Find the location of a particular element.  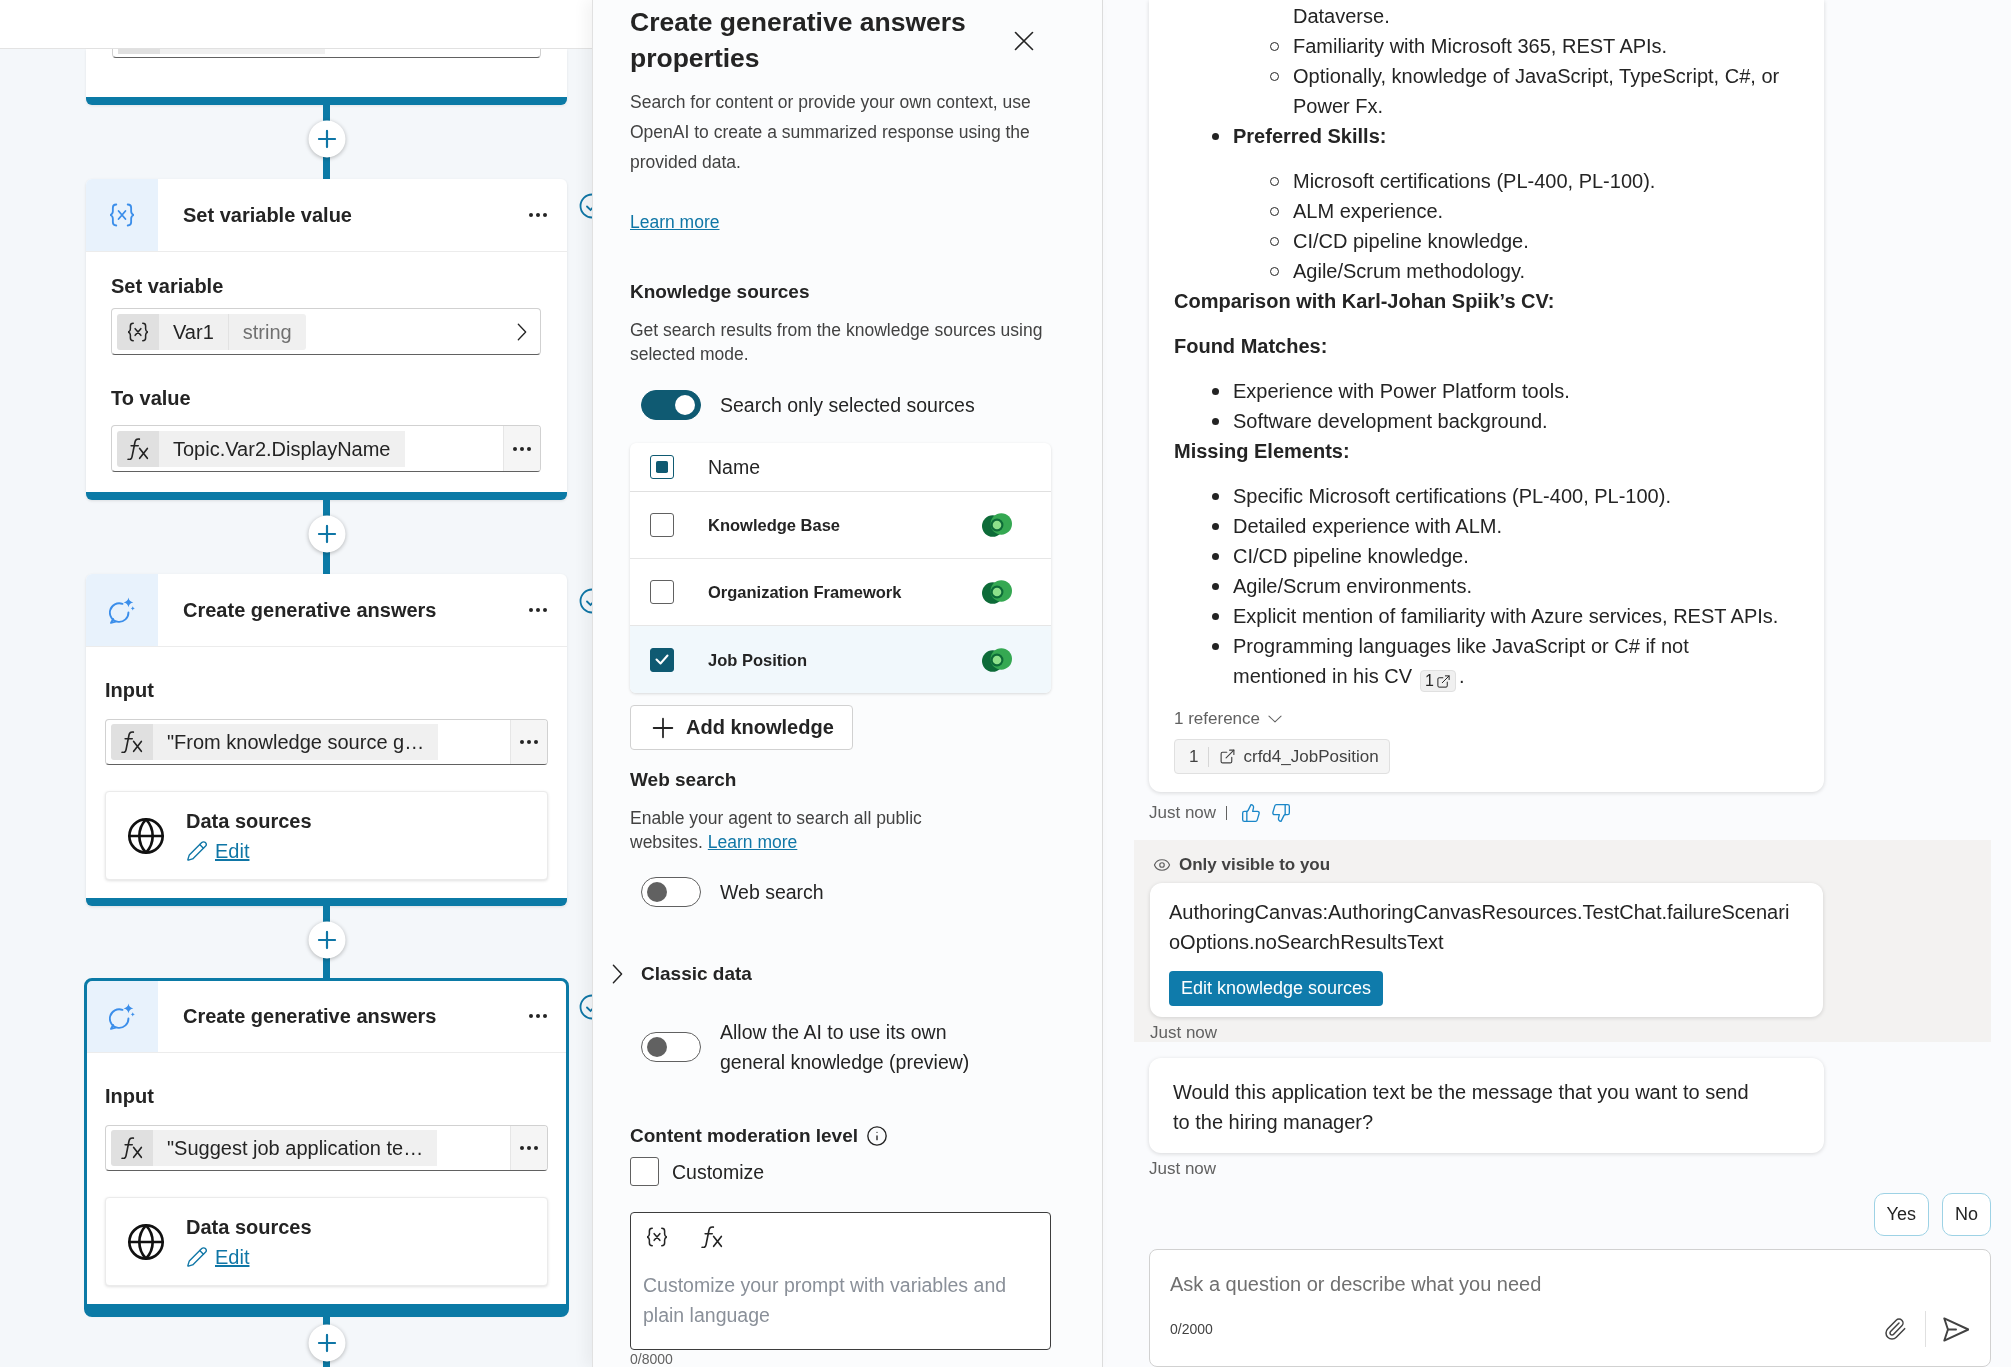

input-field is located at coordinates (326, 53).